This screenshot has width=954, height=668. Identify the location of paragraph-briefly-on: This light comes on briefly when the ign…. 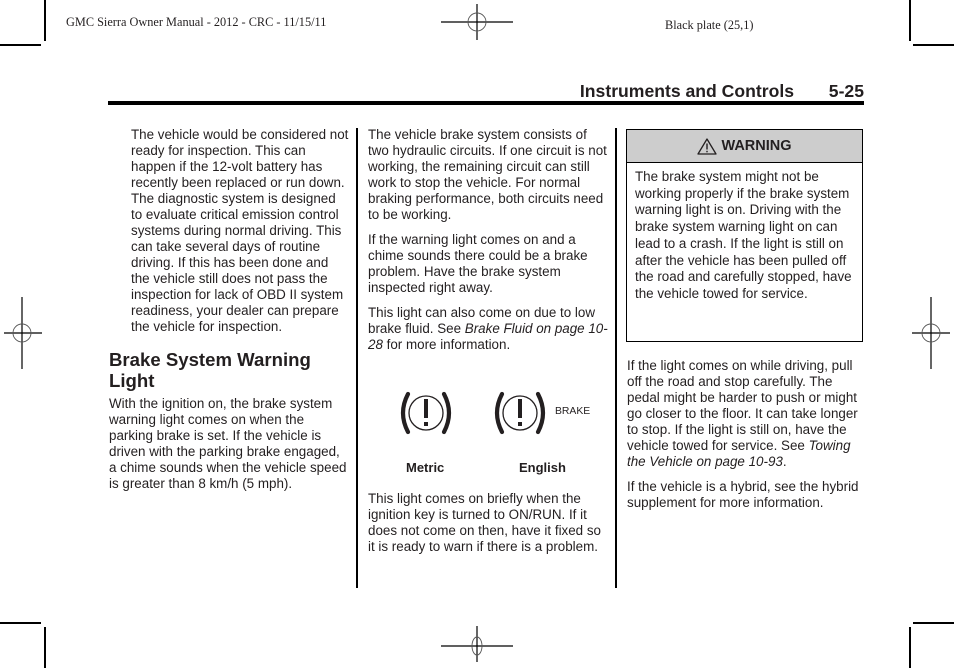
(484, 522).